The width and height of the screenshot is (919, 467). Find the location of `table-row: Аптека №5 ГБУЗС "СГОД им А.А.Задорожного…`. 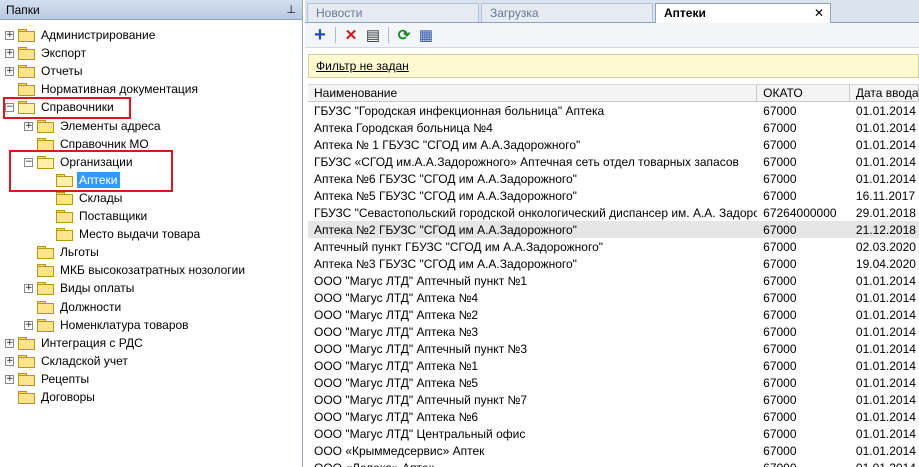

table-row: Аптека №5 ГБУЗС "СГОД им А.А.Задорожного… is located at coordinates (613, 195).